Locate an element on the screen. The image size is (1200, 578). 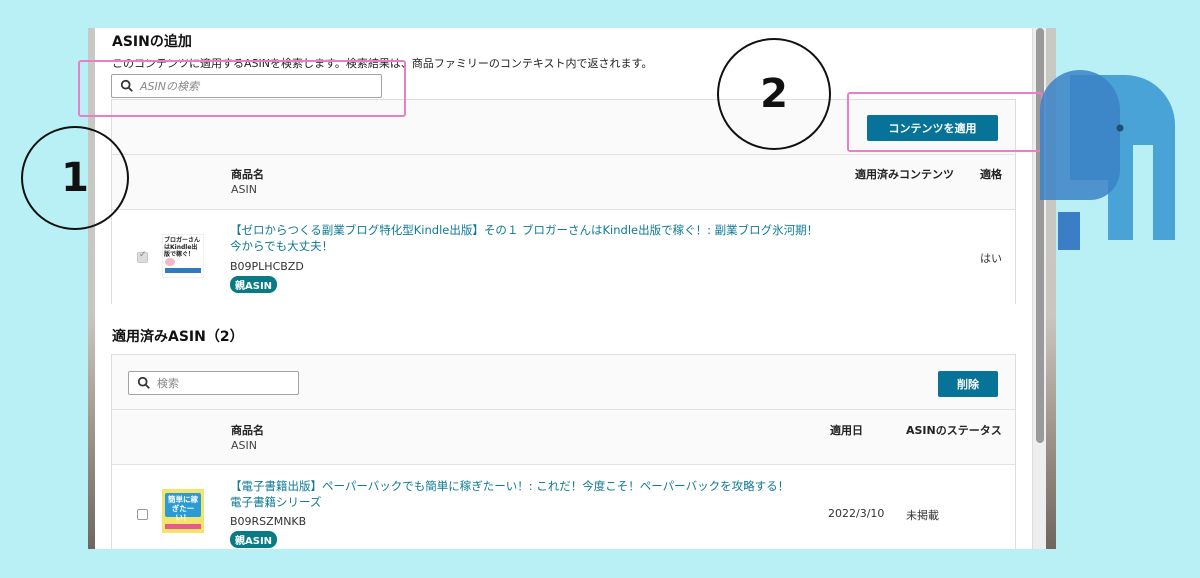
book-cover-text: ブロガーさんはKindle出版で稼ぐ！ is located at coordinates (182, 247).